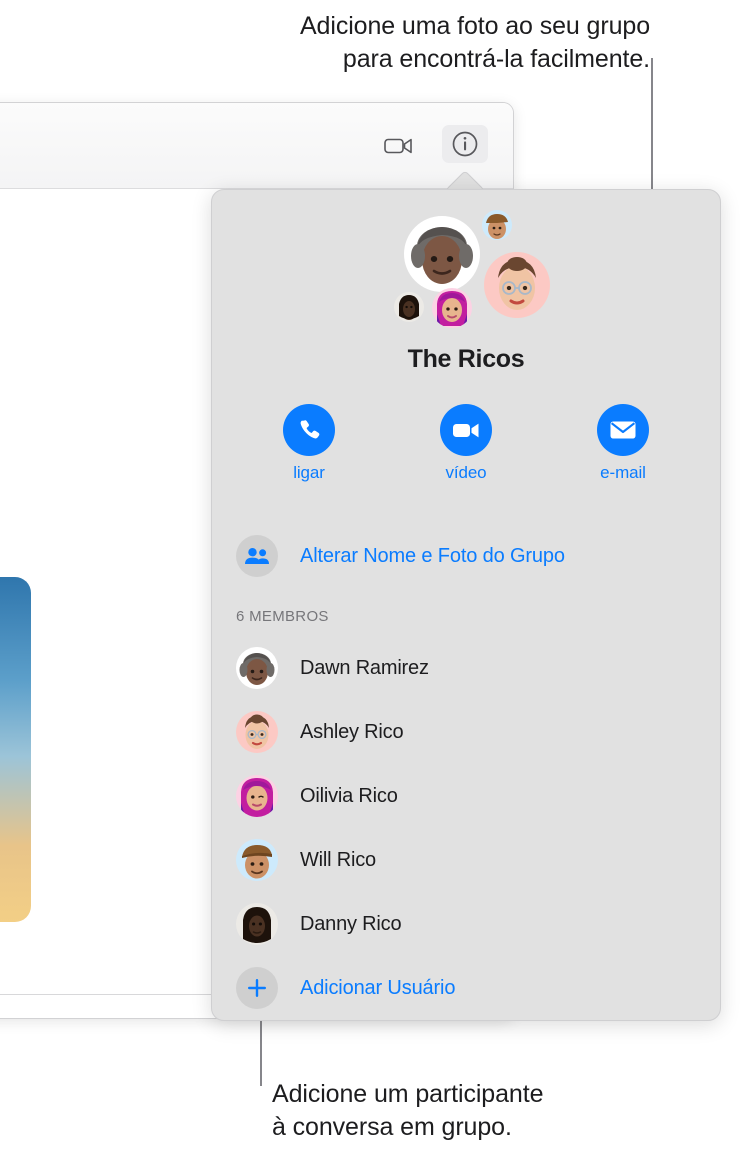 The width and height of the screenshot is (748, 1167). I want to click on member-name: Oilivia Rico, so click(349, 795).